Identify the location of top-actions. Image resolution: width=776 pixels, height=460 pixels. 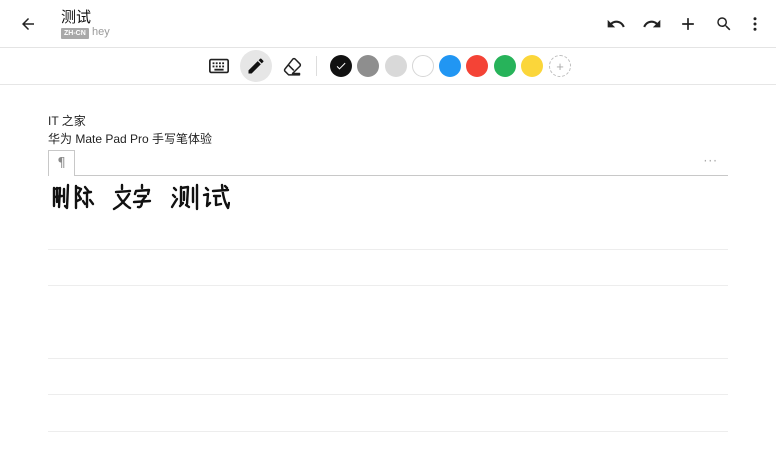
(683, 24).